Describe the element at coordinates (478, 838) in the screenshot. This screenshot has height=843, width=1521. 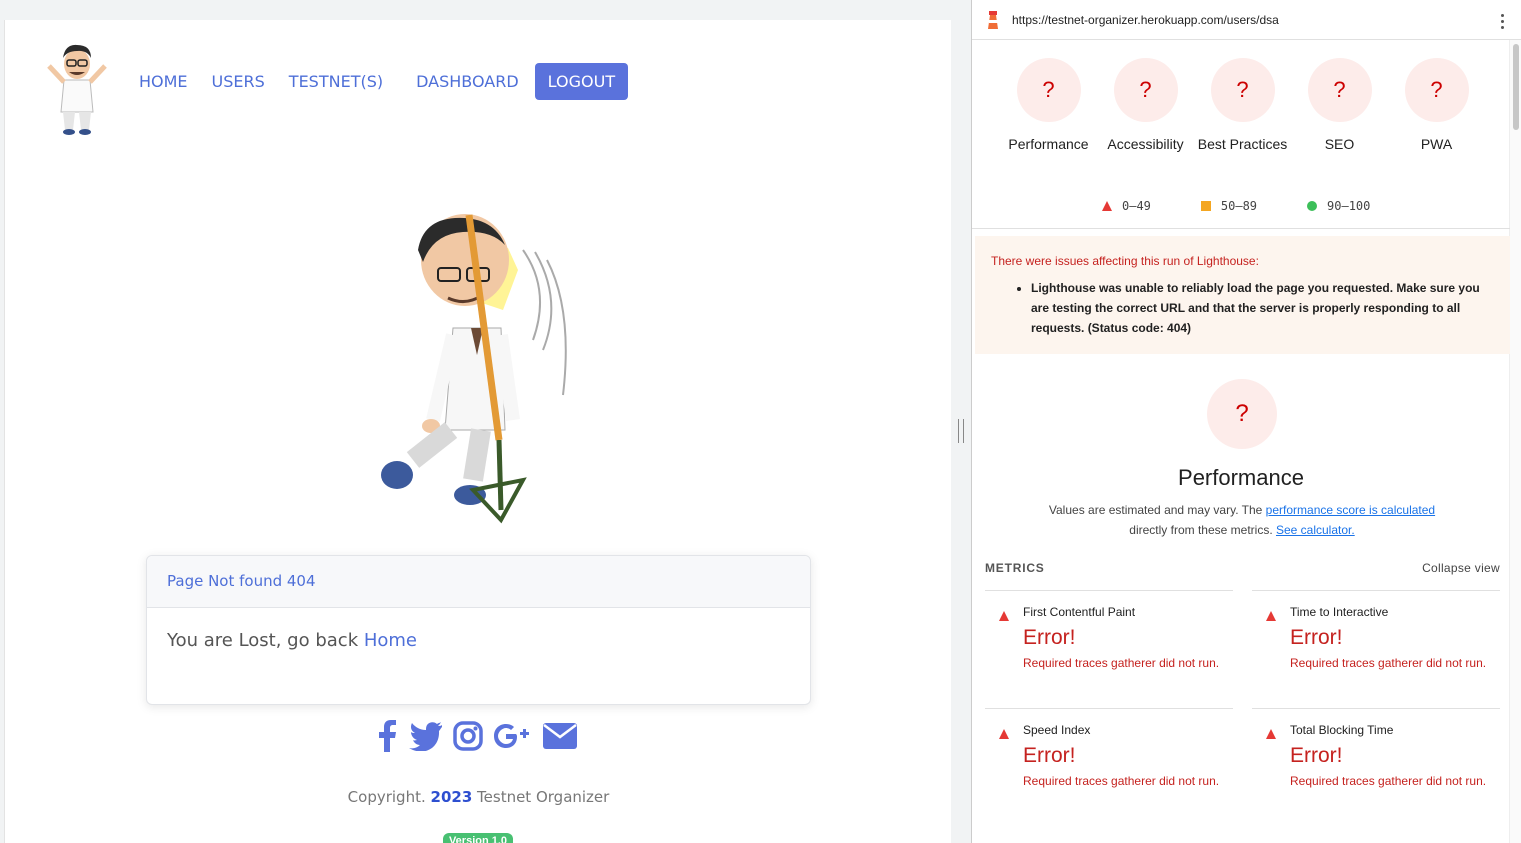
I see `version-badge: Version 1.0` at that location.